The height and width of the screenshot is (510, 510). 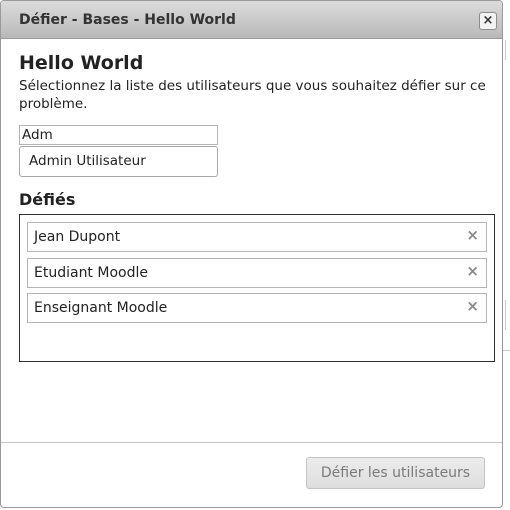 I want to click on user-suggestion: Admin Utilisateur, so click(x=118, y=161).